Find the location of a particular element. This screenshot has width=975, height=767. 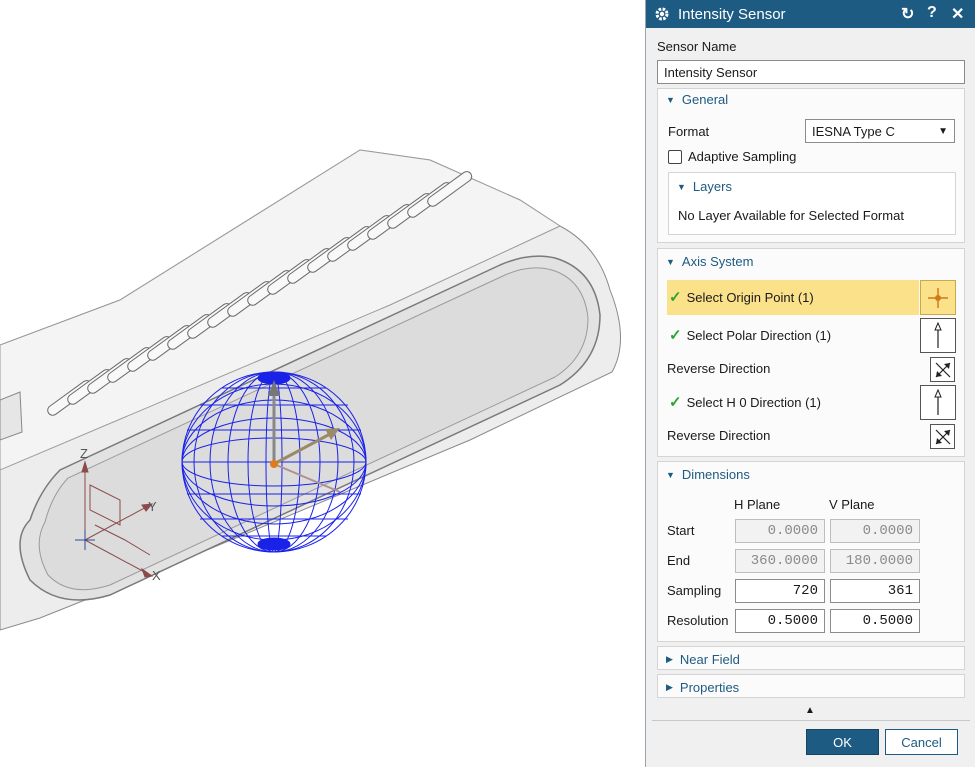

reverse-direction-2-label: Reverse Direction is located at coordinates (719, 435).